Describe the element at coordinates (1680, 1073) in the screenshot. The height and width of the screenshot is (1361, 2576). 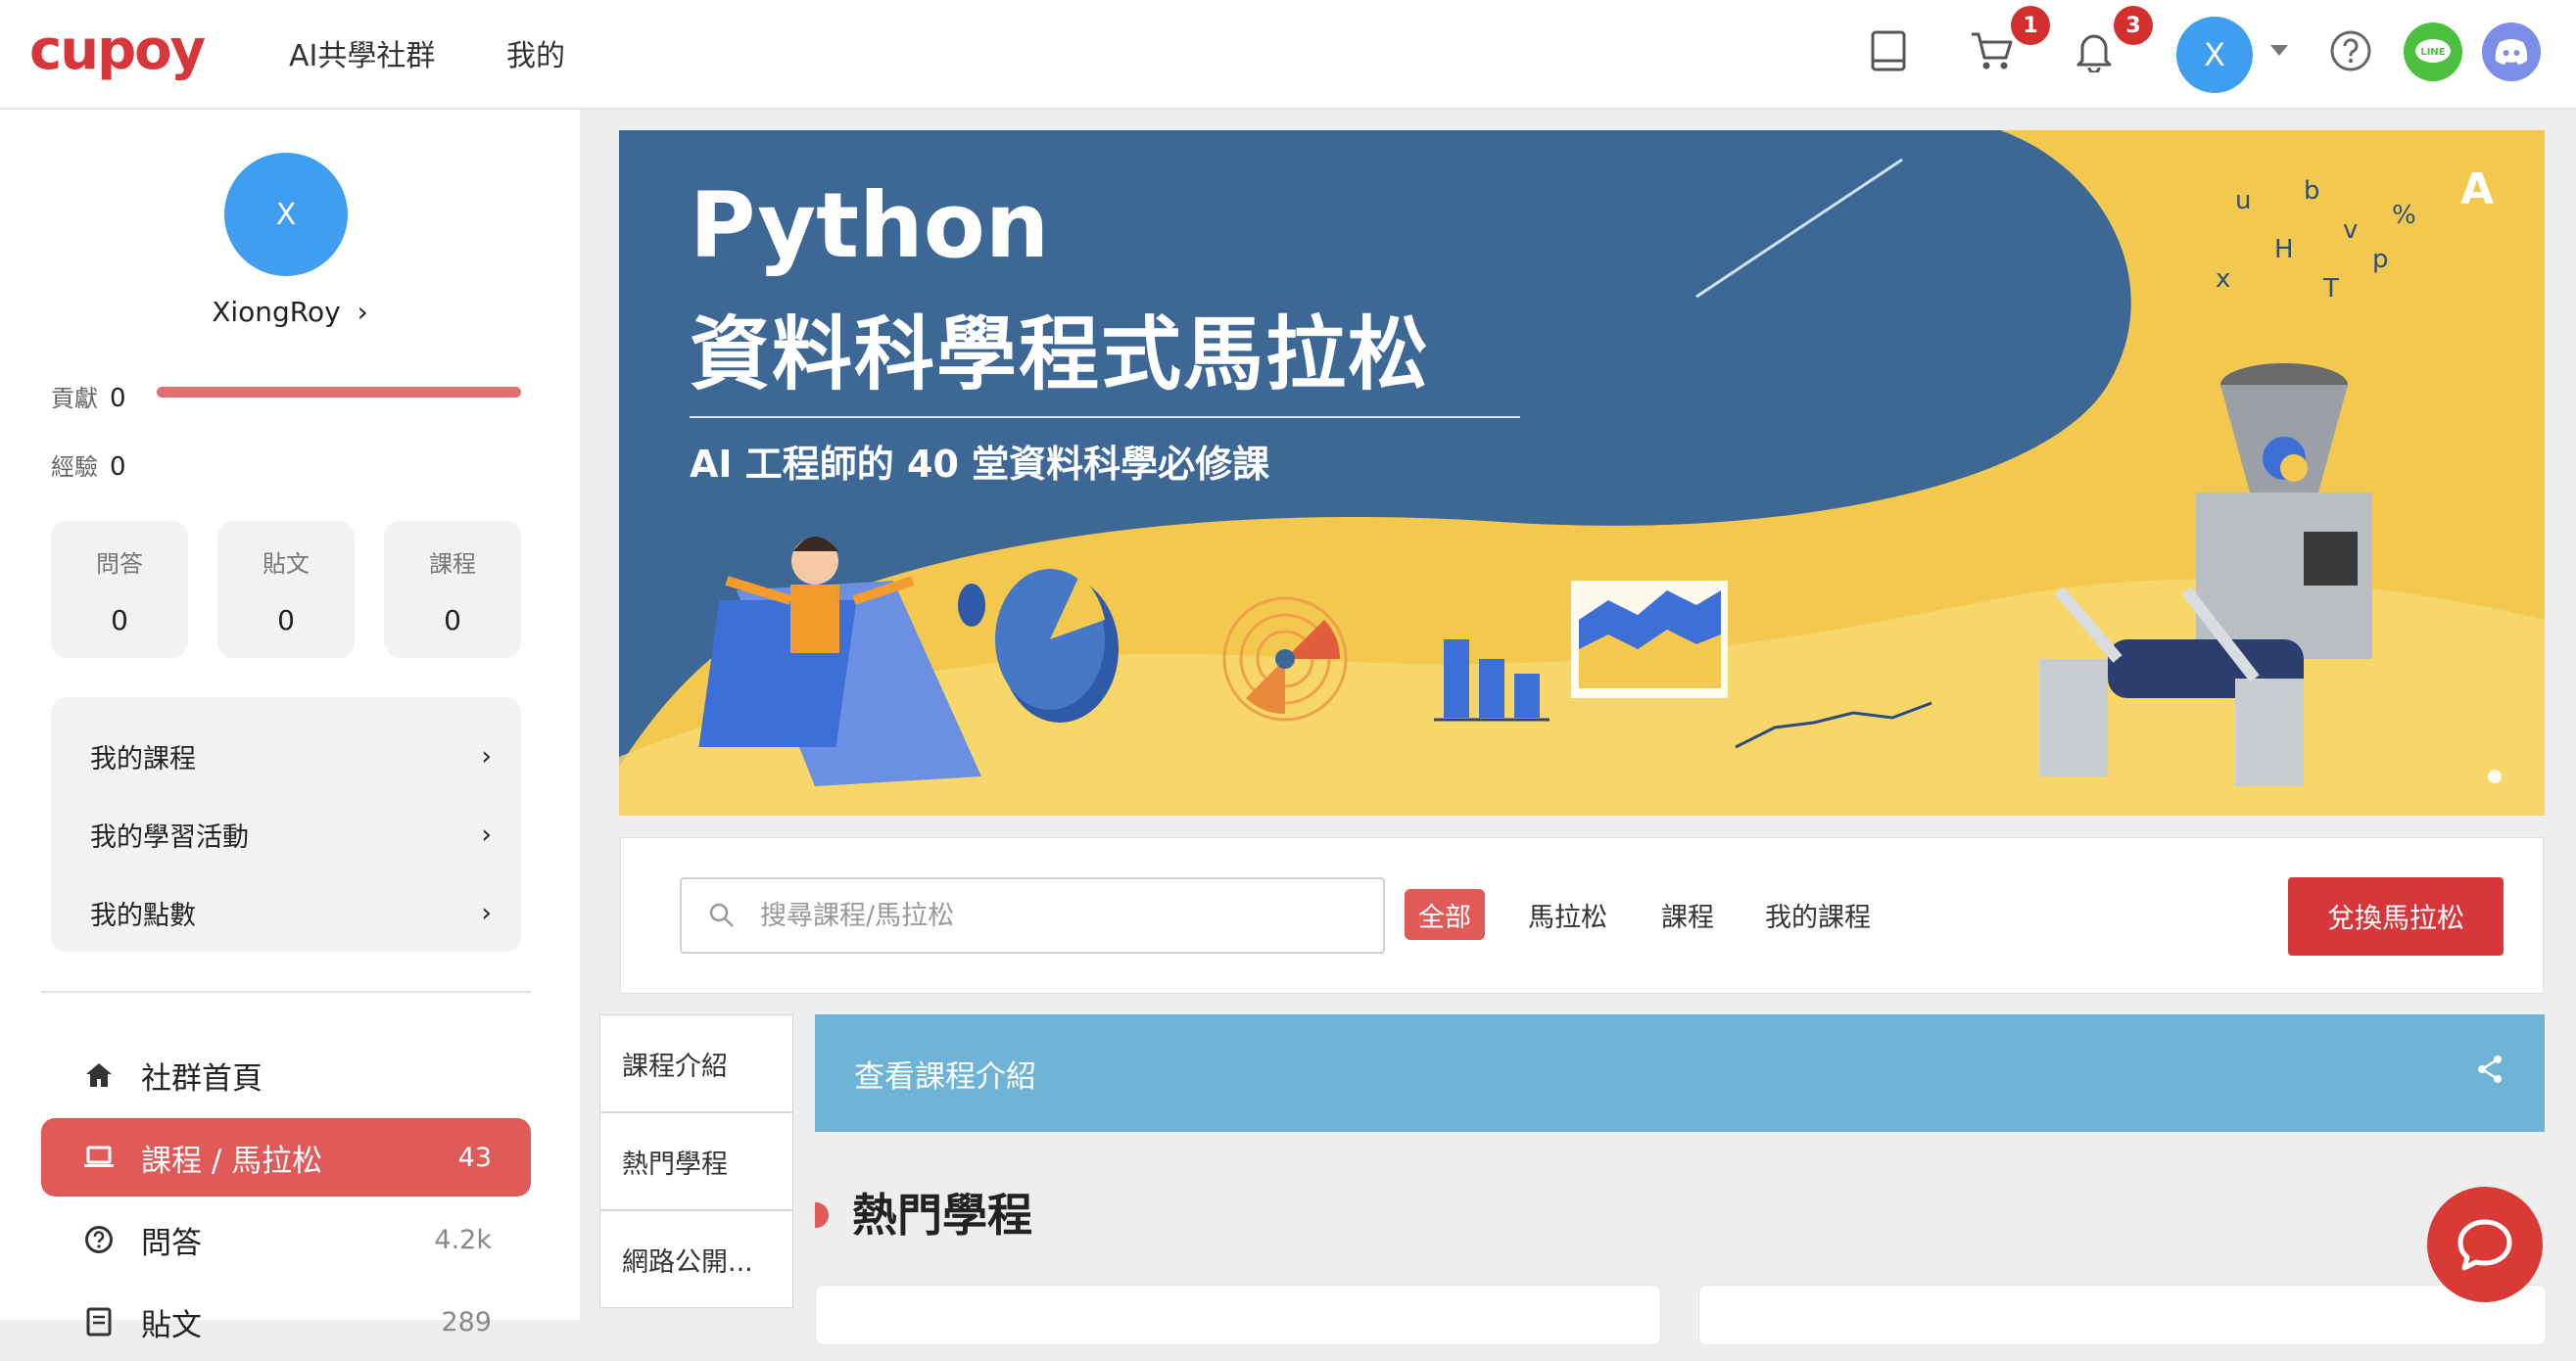
I see `course-intro-bar: 查看課程介紹` at that location.